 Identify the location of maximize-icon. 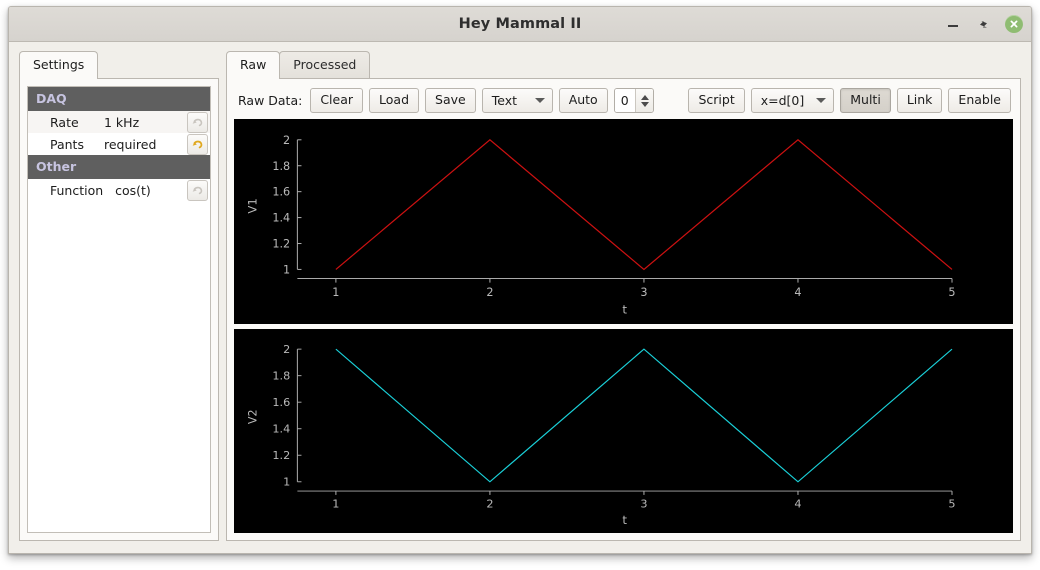
(983, 24).